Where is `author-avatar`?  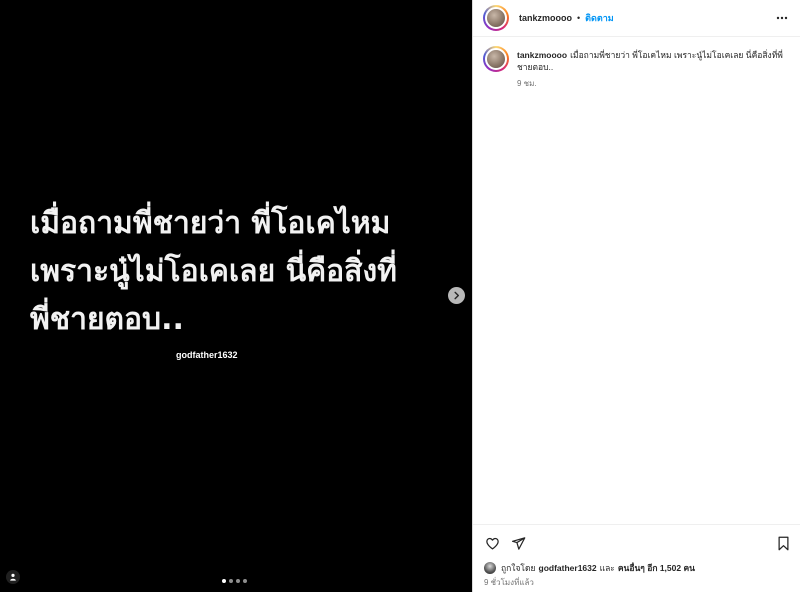 author-avatar is located at coordinates (496, 18).